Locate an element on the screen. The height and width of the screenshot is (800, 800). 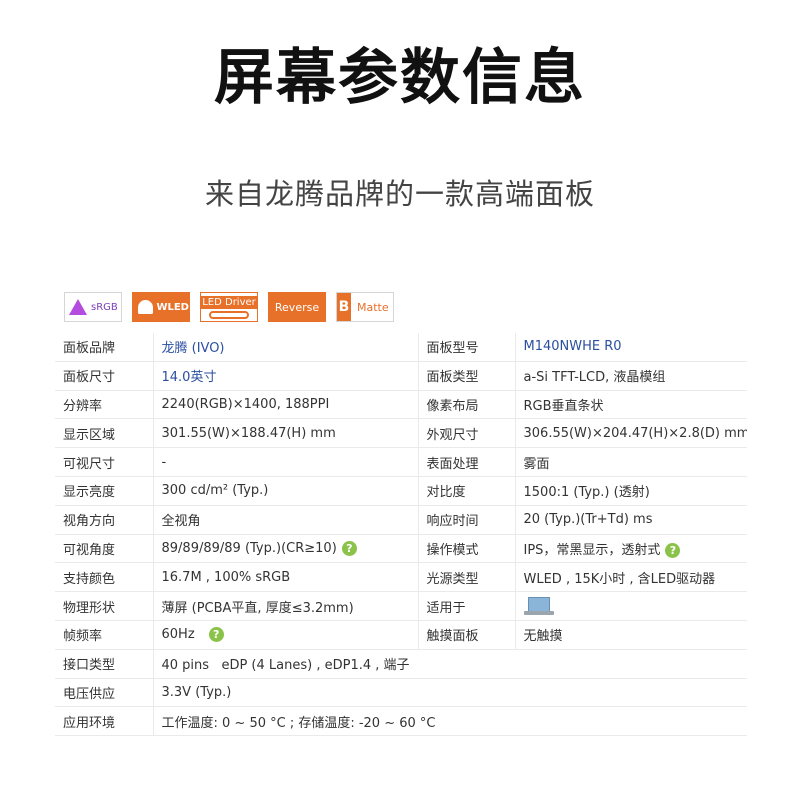
spec-value: 16.7M , 100% sRGB is located at coordinates (285, 577).